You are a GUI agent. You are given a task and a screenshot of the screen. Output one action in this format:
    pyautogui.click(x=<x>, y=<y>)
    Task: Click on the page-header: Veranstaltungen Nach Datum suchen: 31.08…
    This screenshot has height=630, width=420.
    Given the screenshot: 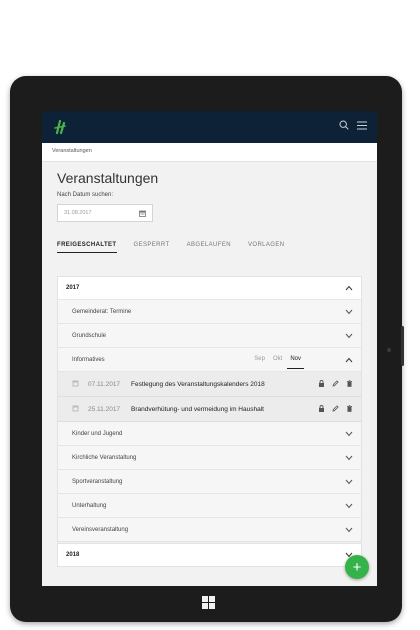 What is the action you would take?
    pyautogui.click(x=209, y=210)
    